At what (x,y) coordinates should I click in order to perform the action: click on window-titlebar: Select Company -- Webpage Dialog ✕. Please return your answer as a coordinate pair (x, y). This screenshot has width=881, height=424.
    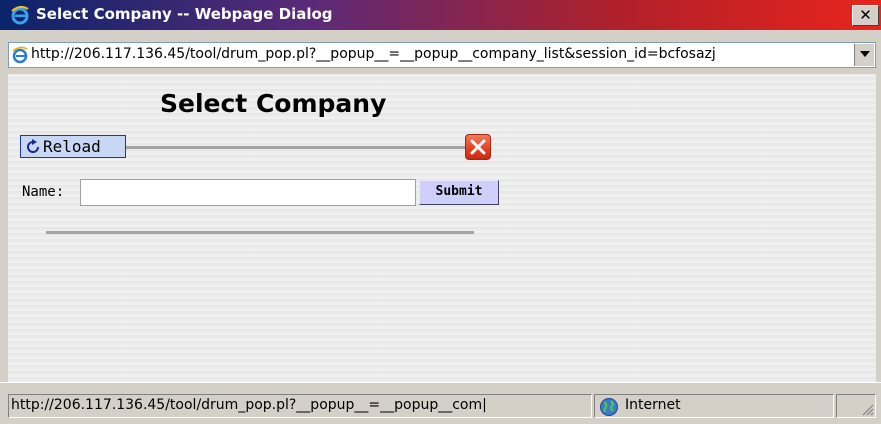
    Looking at the image, I should click on (440, 15).